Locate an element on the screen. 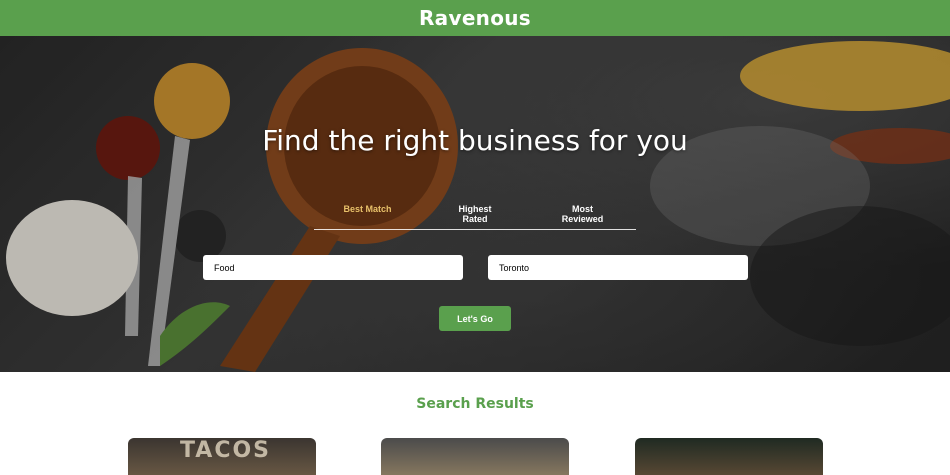 The width and height of the screenshot is (950, 475). app-title: Ravenous is located at coordinates (475, 18).